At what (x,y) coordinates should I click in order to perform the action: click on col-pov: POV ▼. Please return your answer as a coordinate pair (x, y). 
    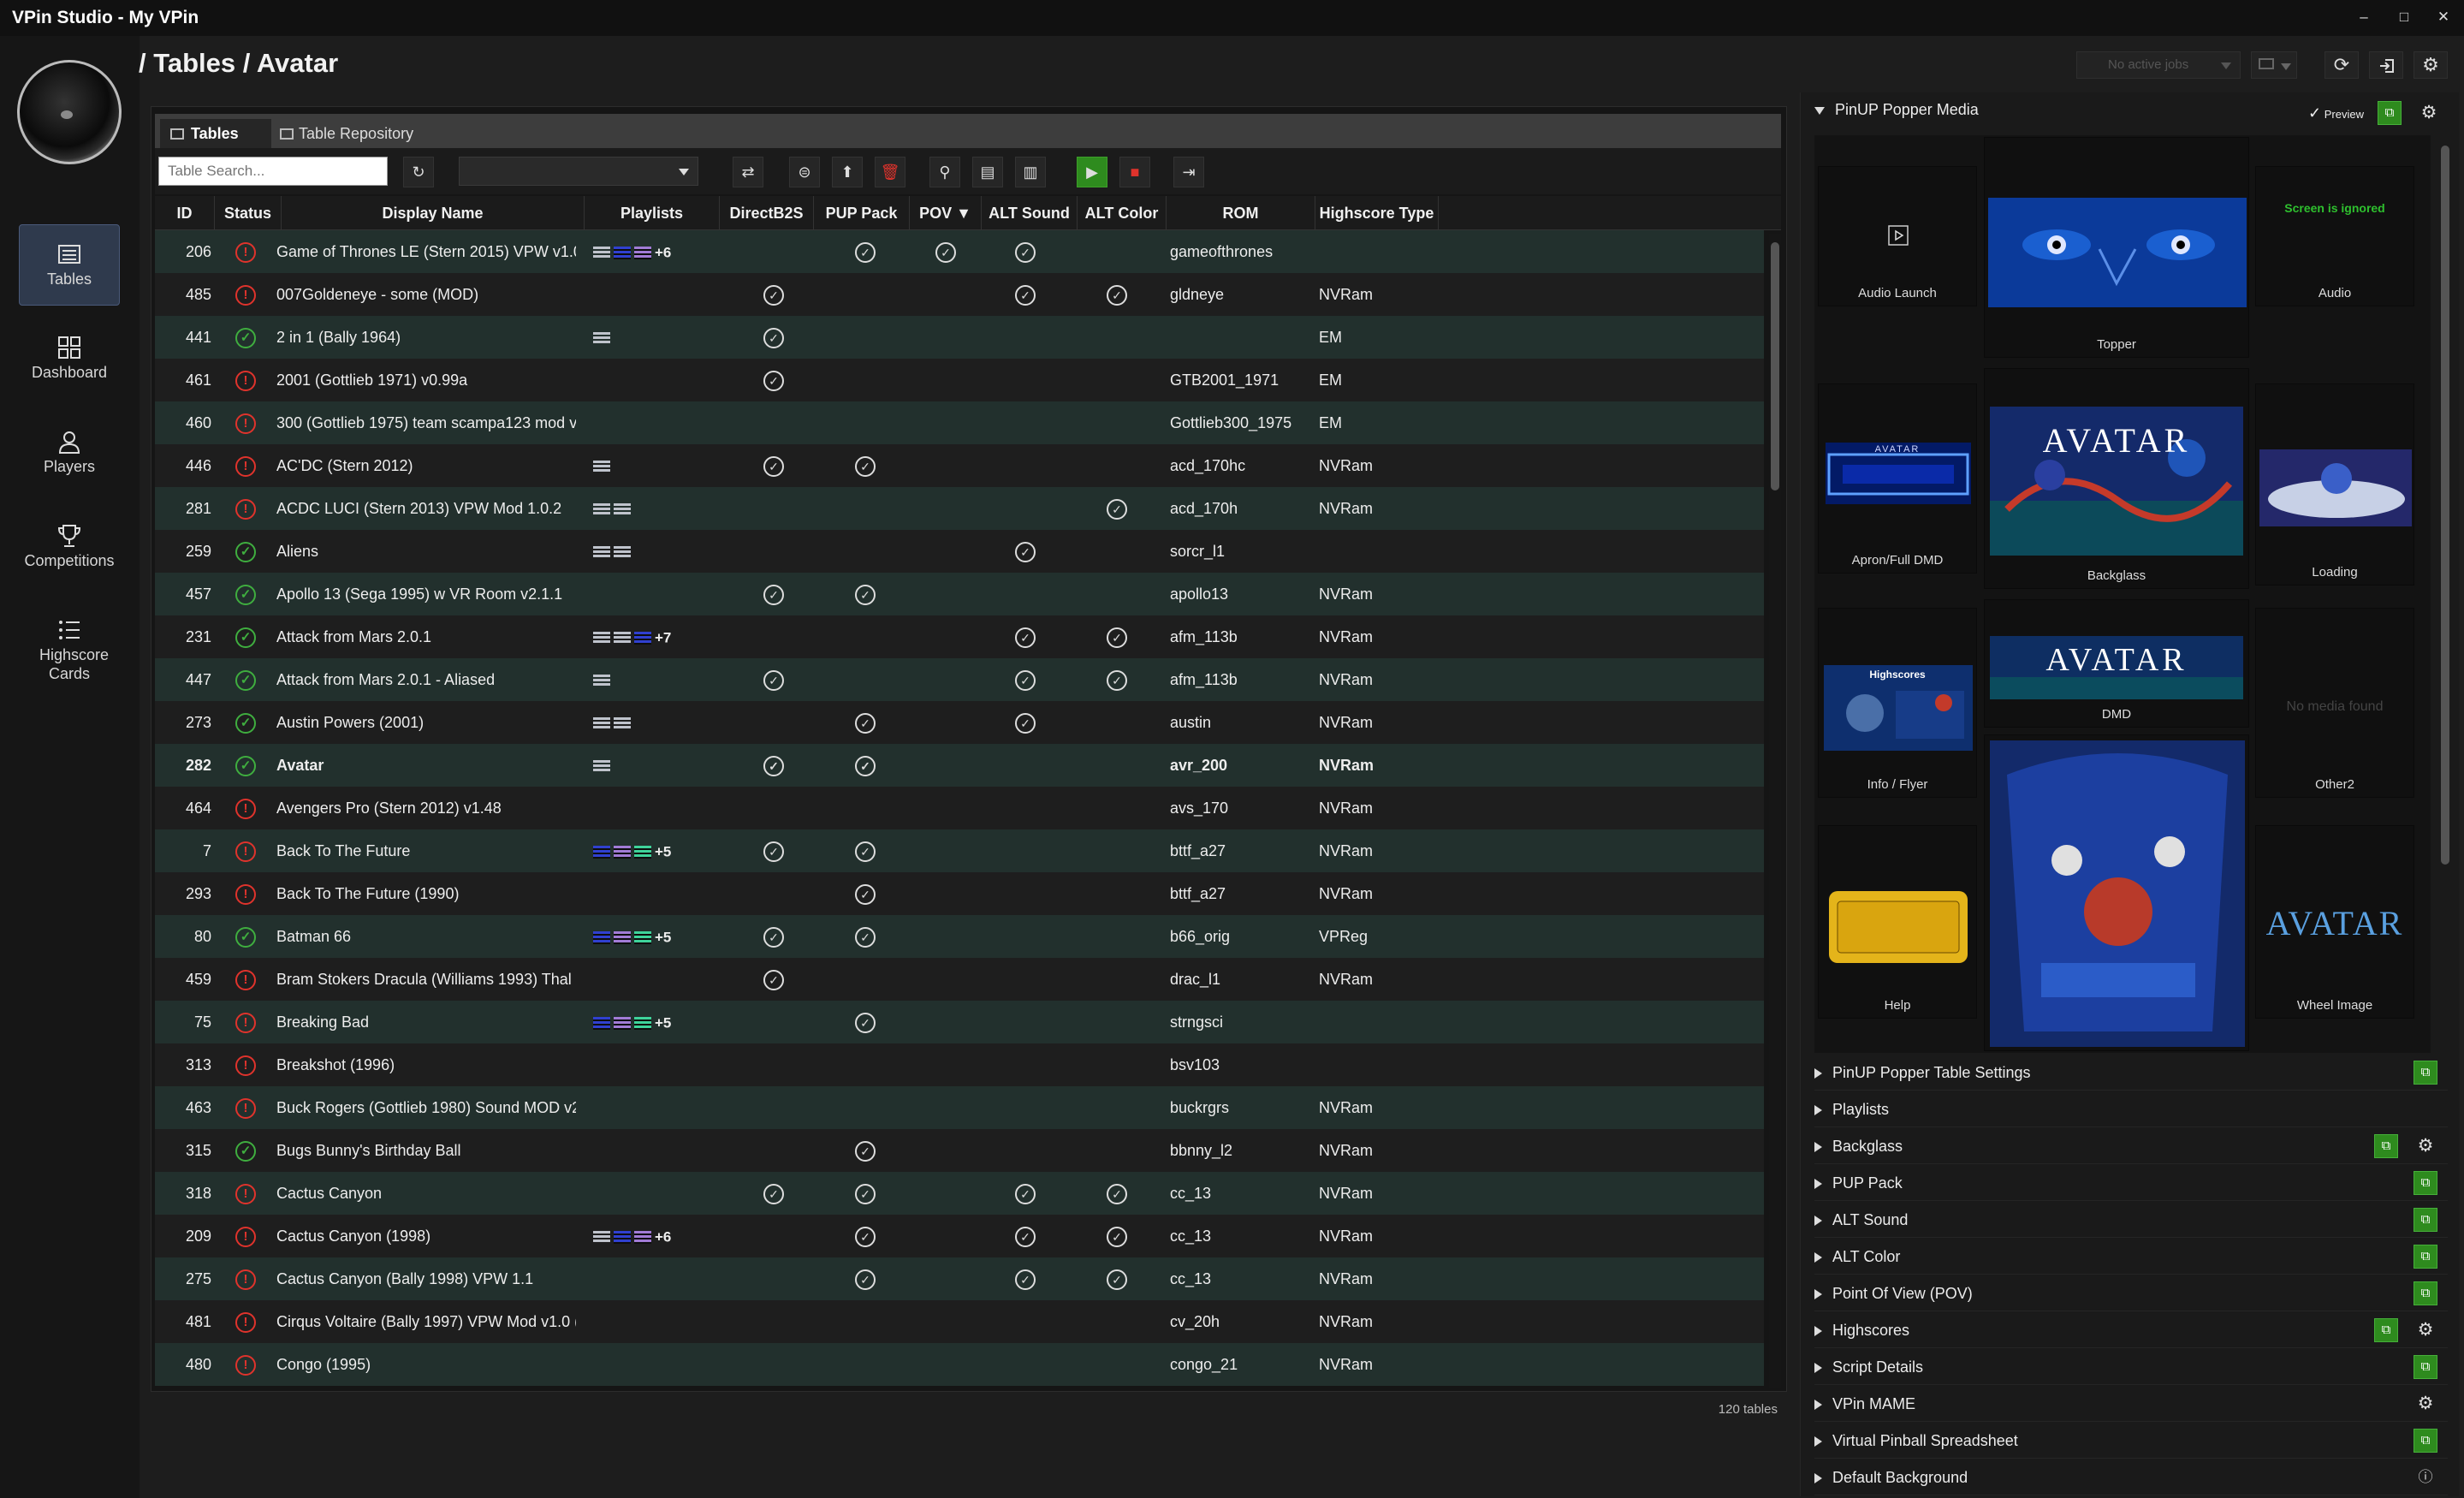
    Looking at the image, I should click on (946, 213).